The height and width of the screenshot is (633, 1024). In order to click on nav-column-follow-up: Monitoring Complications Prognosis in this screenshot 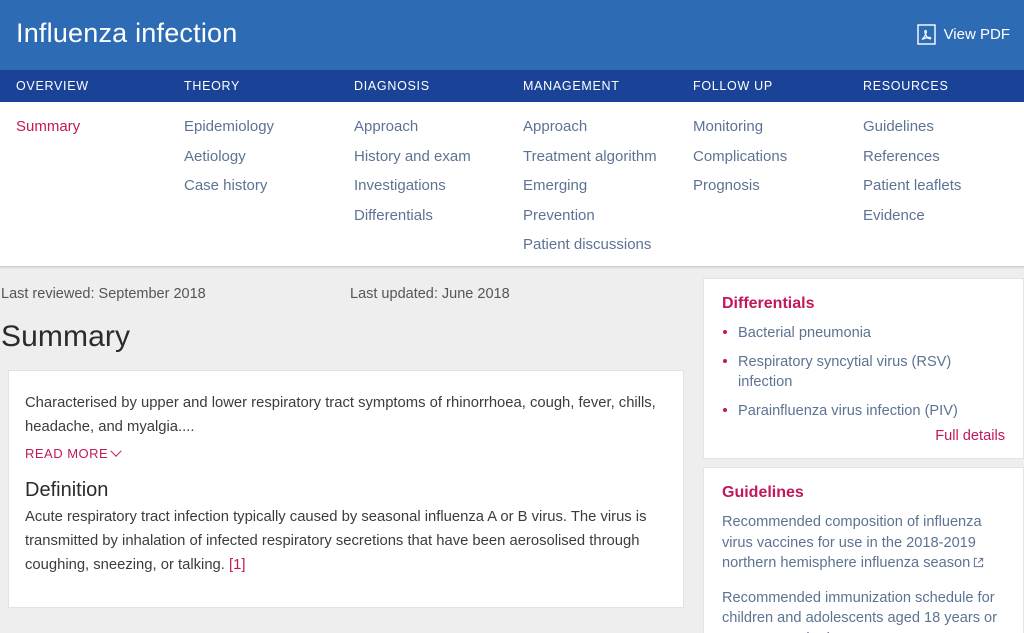, I will do `click(740, 156)`.